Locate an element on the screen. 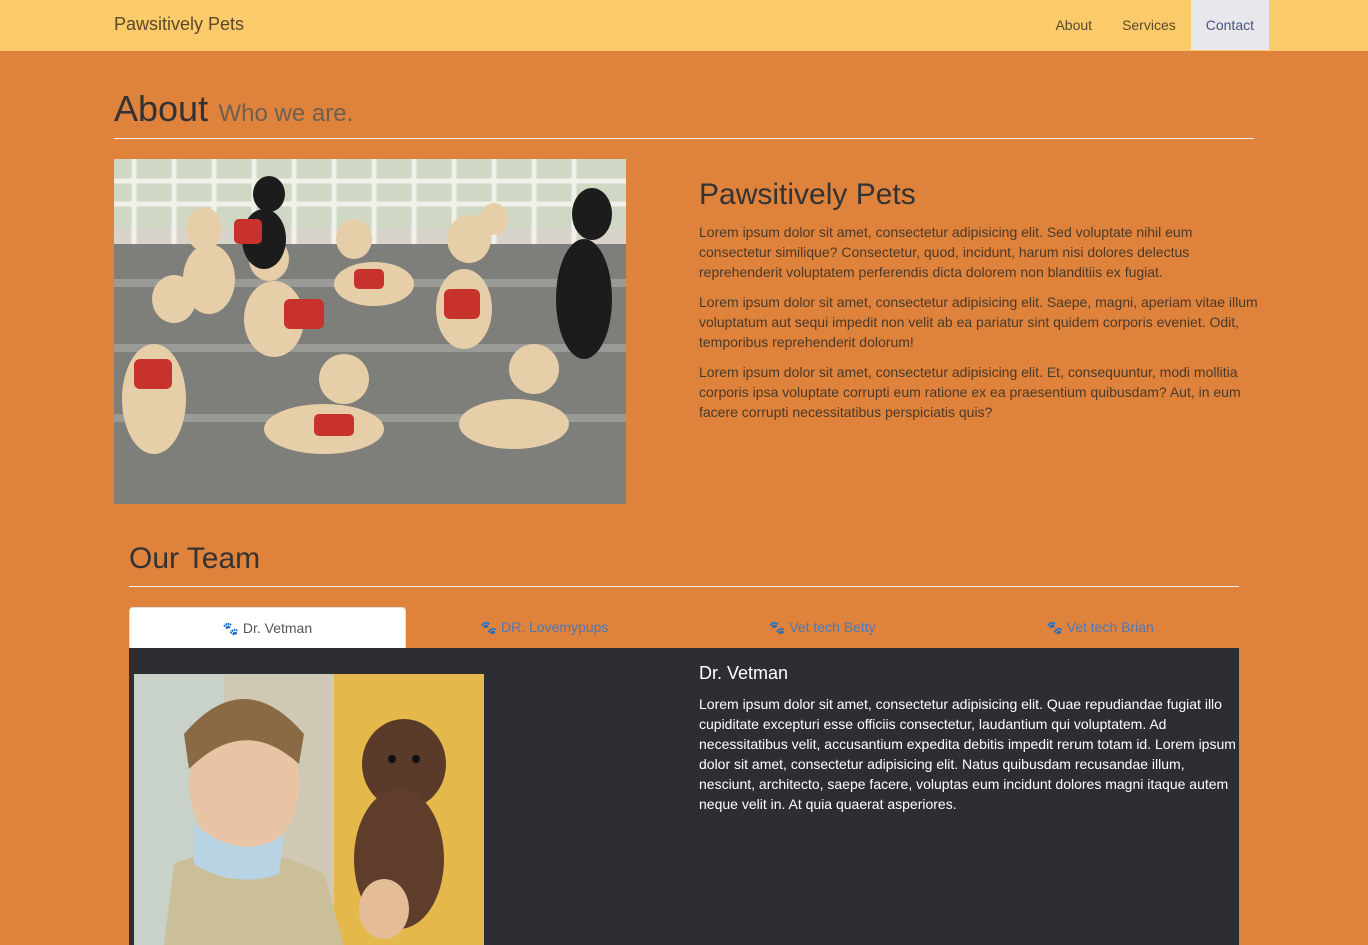  dogs-group-photo is located at coordinates (370, 331).